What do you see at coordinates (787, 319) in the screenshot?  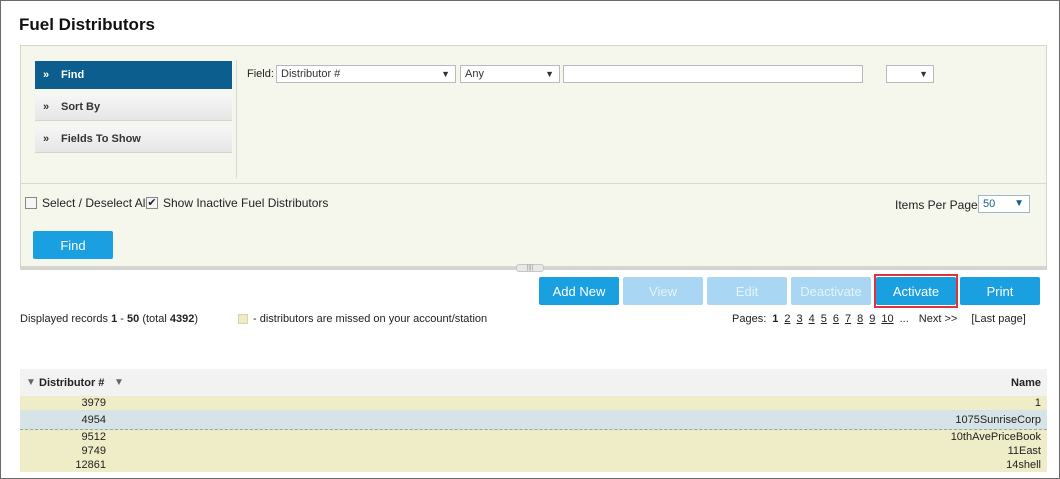 I see `page-link: 2` at bounding box center [787, 319].